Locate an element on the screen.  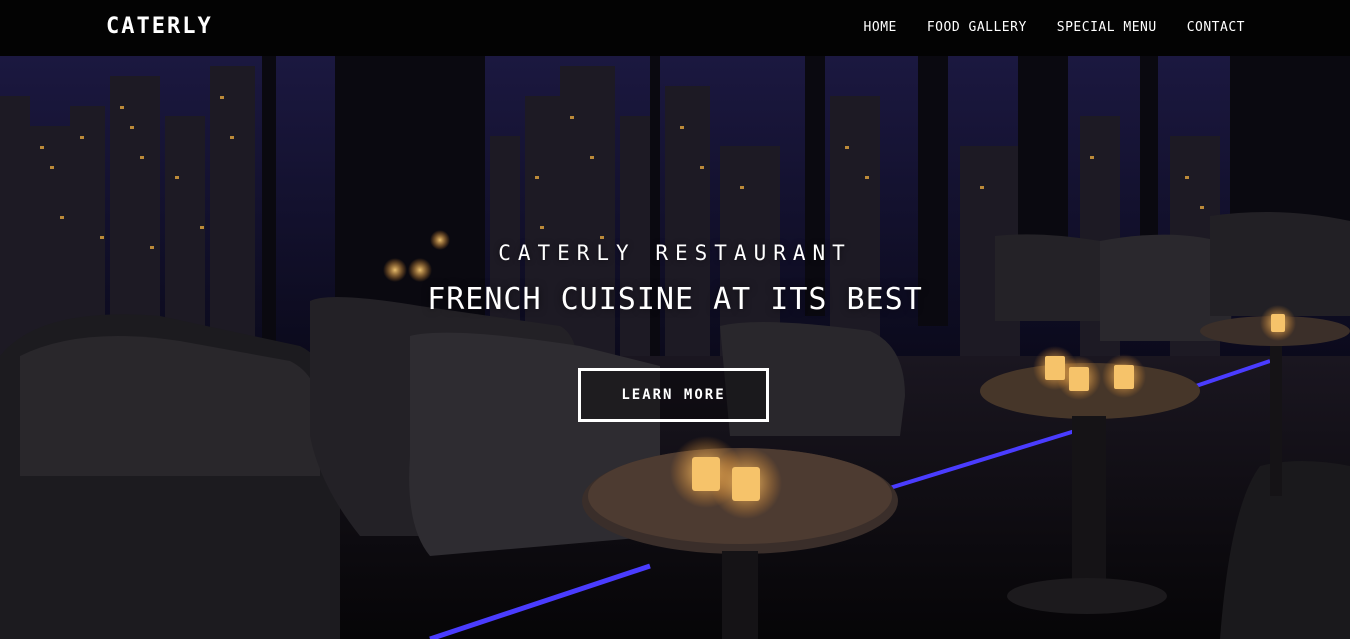
brand-logo: CATERLY is located at coordinates (159, 26).